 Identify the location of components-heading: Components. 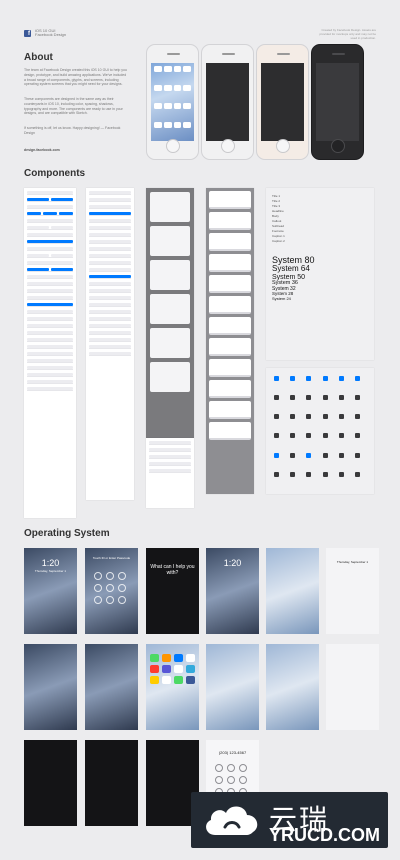
(55, 173).